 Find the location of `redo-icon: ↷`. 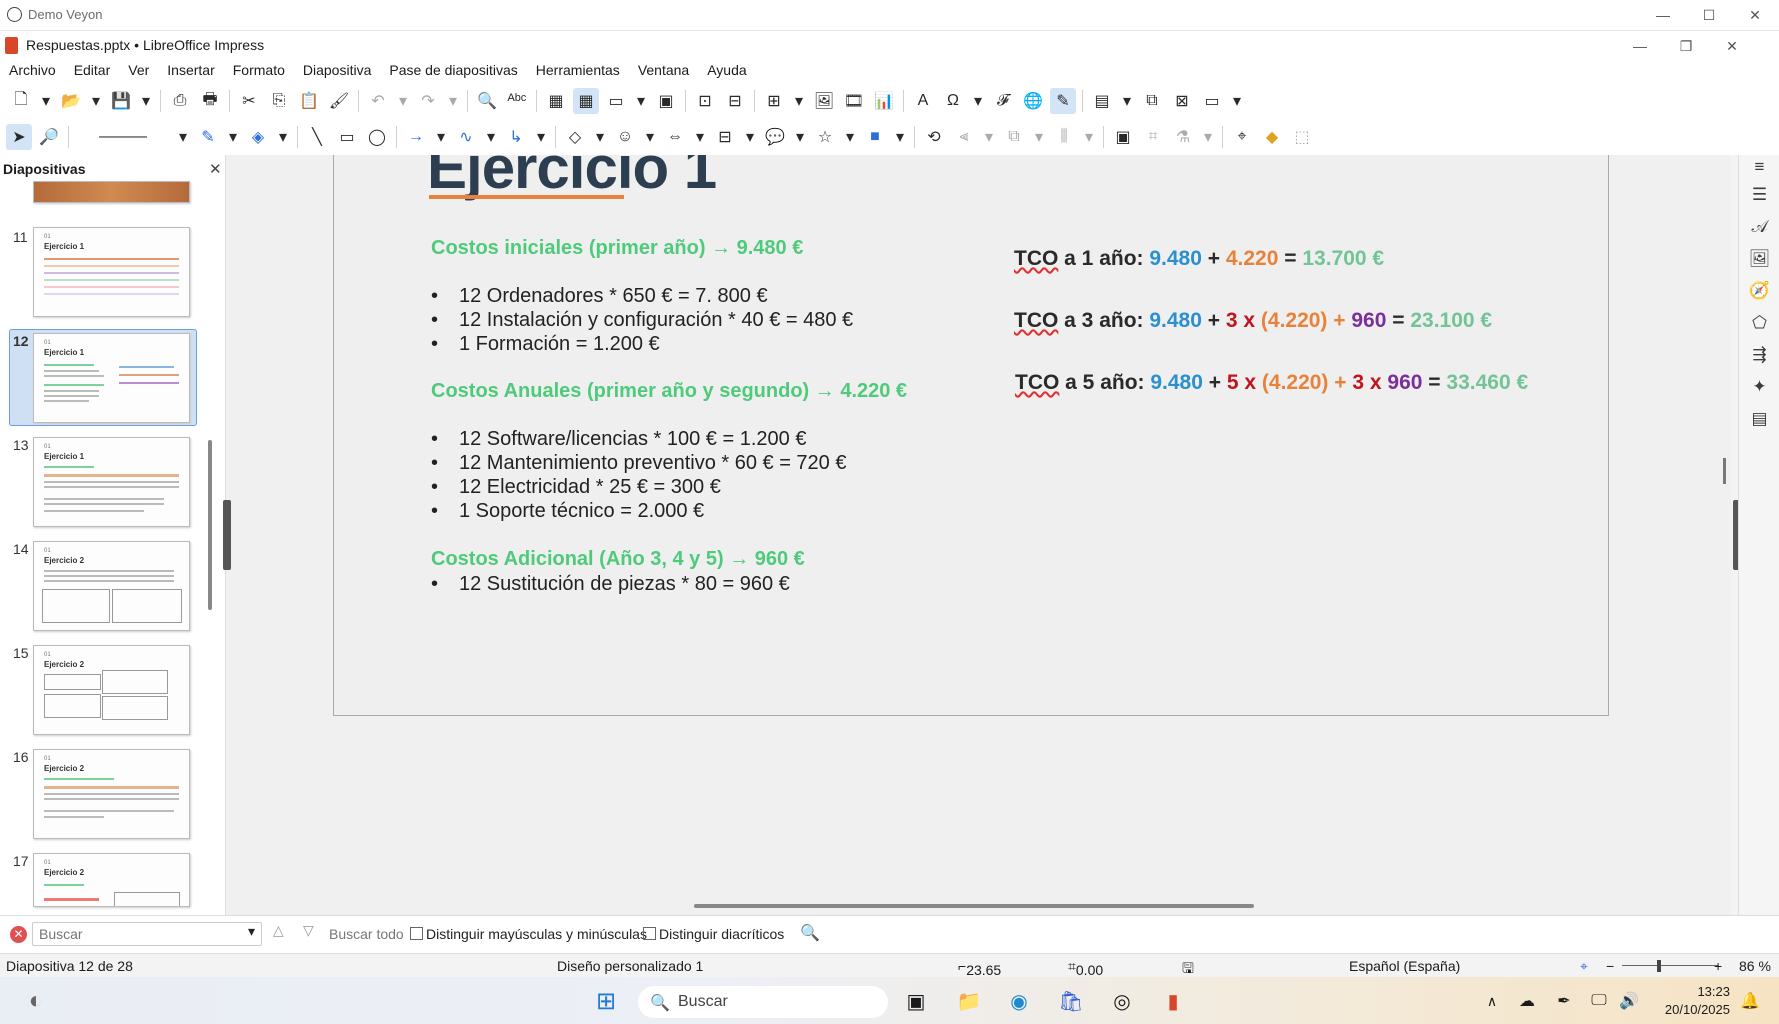

redo-icon: ↷ is located at coordinates (428, 101).